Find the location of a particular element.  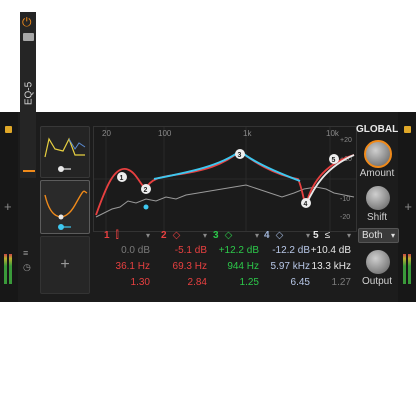

band-handle-label: 3 is located at coordinates (240, 155).